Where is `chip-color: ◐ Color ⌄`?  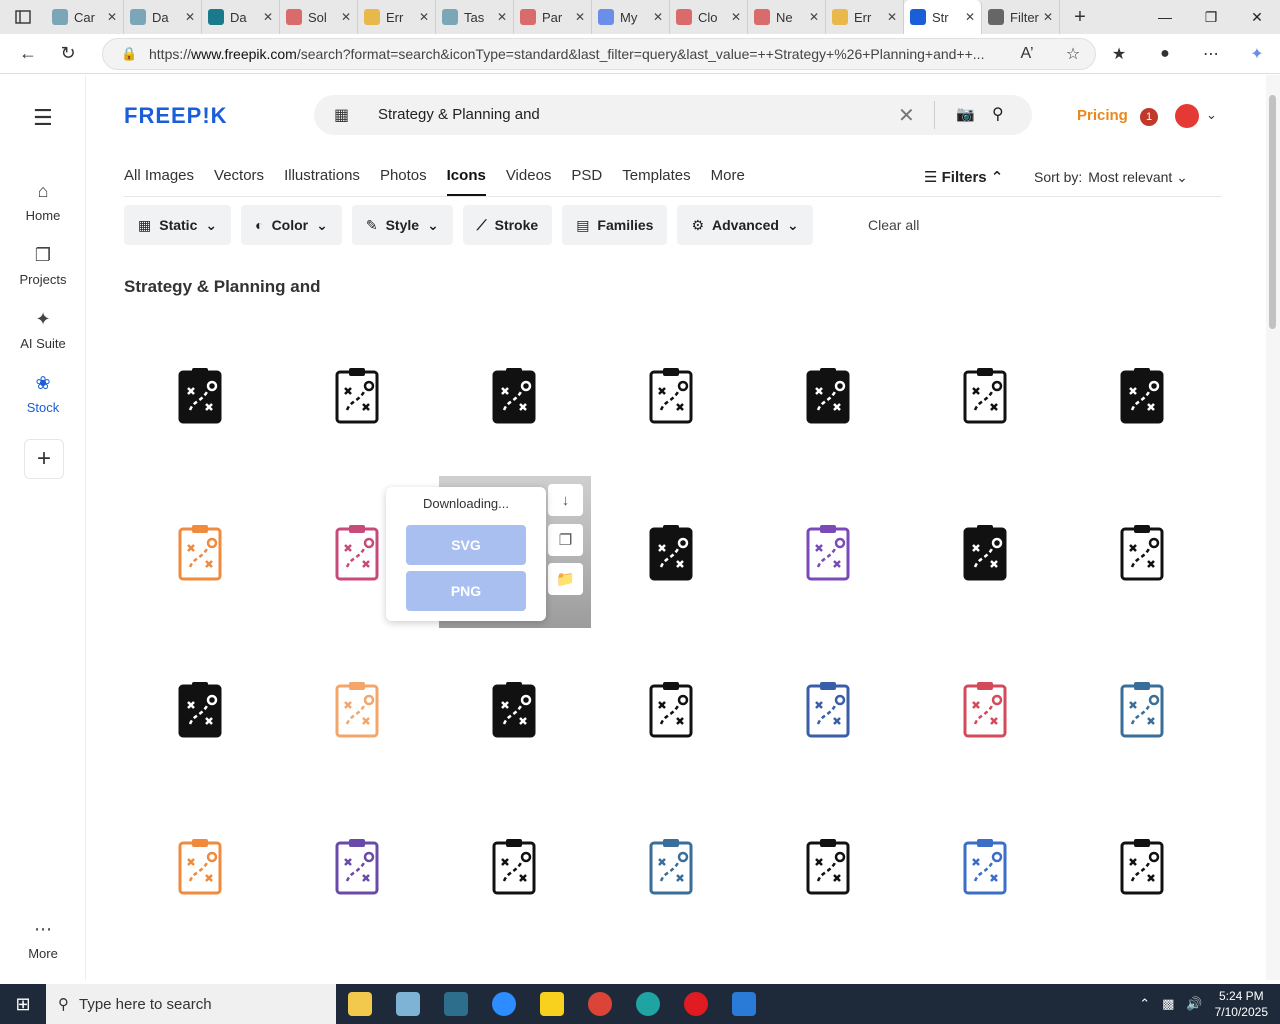
chip-color: ◐ Color ⌄ is located at coordinates (291, 225).